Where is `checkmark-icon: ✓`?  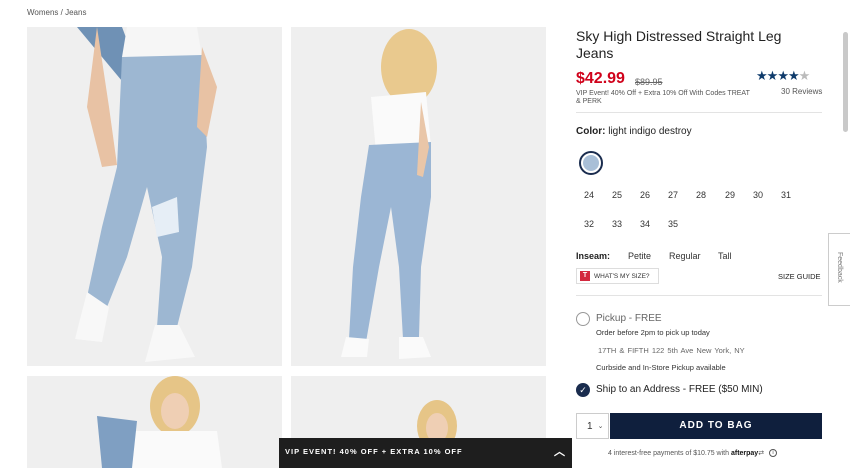 checkmark-icon: ✓ is located at coordinates (583, 390).